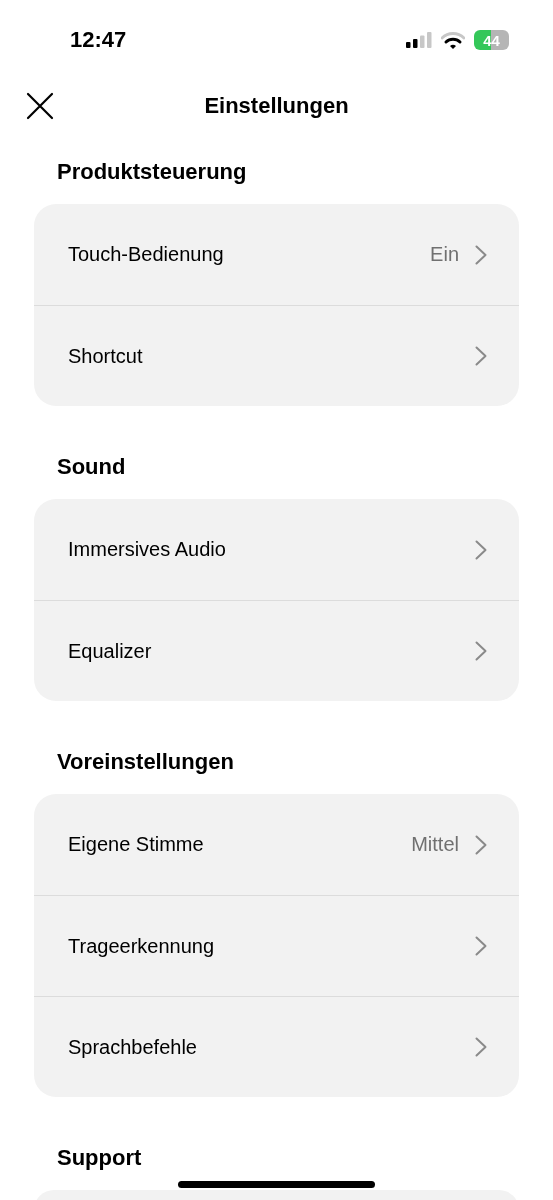  What do you see at coordinates (444, 254) in the screenshot?
I see `row-value: Ein` at bounding box center [444, 254].